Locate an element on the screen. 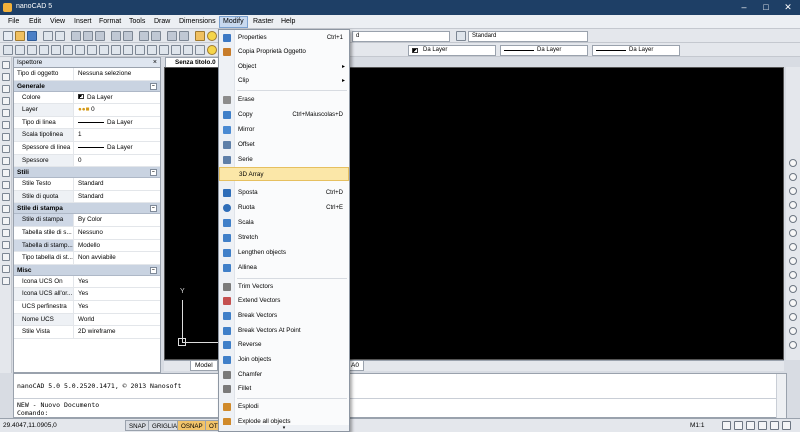 This screenshot has height=432, width=800. prop-row: Scala tipolinea 1 is located at coordinates (87, 135).